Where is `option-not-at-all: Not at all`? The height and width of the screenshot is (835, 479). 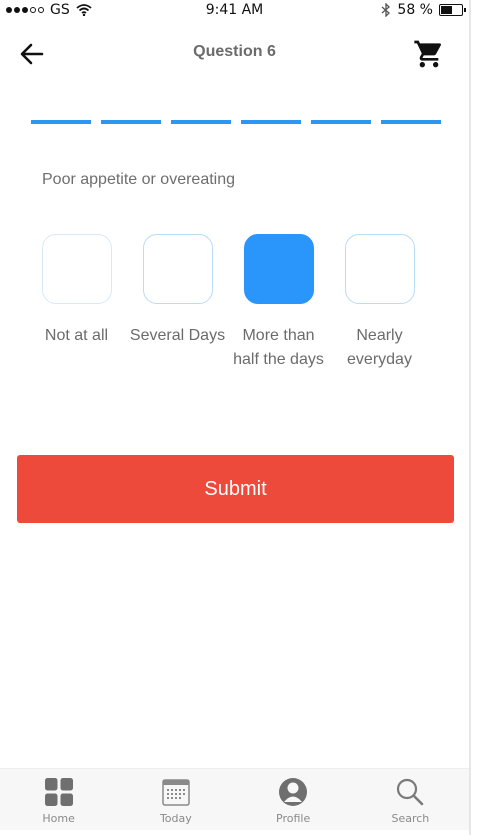
option-not-at-all: Not at all is located at coordinates (76, 303).